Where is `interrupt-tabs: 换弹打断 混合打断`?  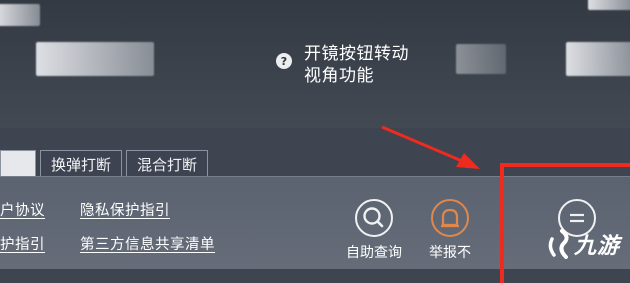 interrupt-tabs: 换弹打断 混合打断 is located at coordinates (106, 163).